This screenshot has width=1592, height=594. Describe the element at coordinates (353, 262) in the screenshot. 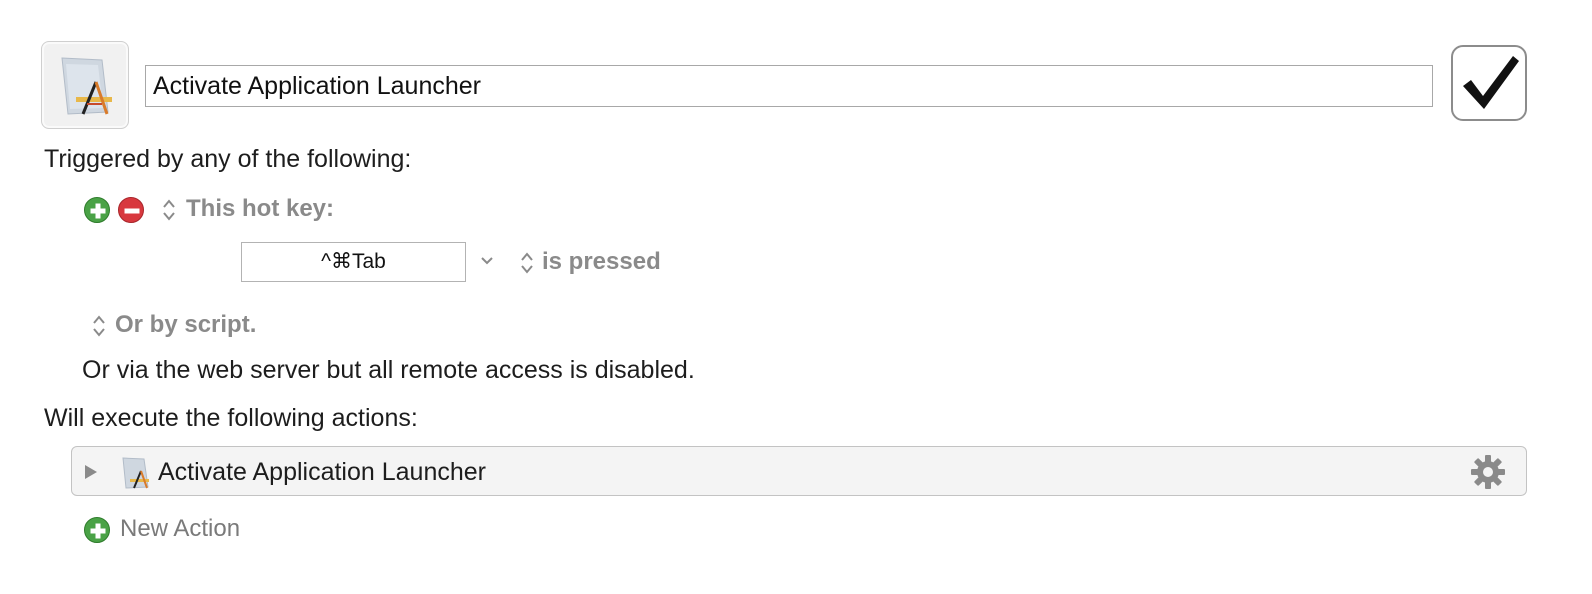

I see `hotkey-field: ^⌘Tab` at that location.